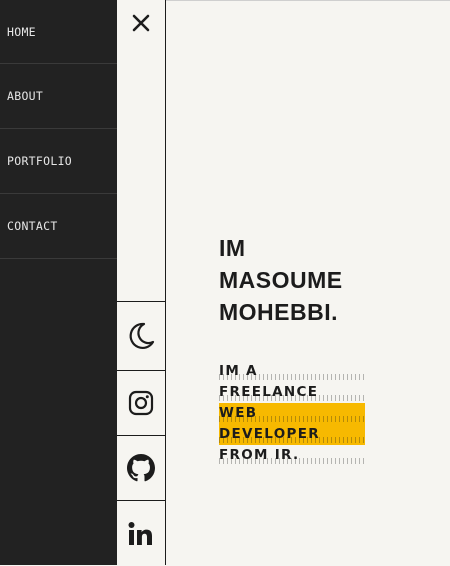 The width and height of the screenshot is (450, 566). I want to click on instagram-icon, so click(141, 403).